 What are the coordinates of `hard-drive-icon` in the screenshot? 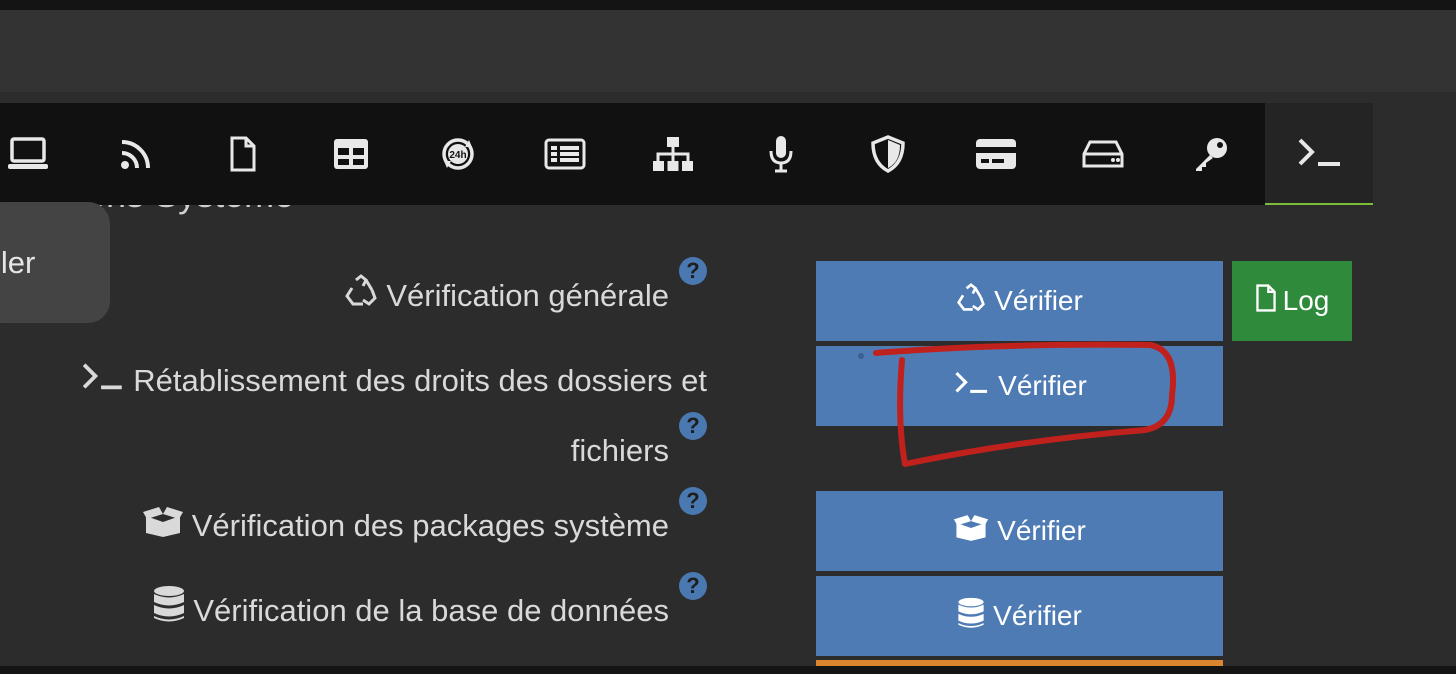 It's located at (1103, 154).